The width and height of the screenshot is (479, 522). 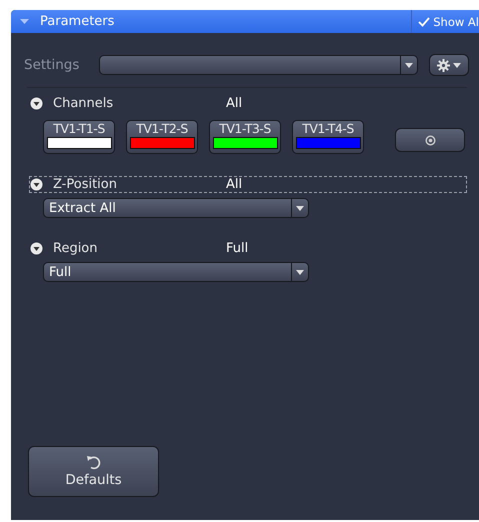 I want to click on defaults-button: Defaults, so click(x=93, y=471).